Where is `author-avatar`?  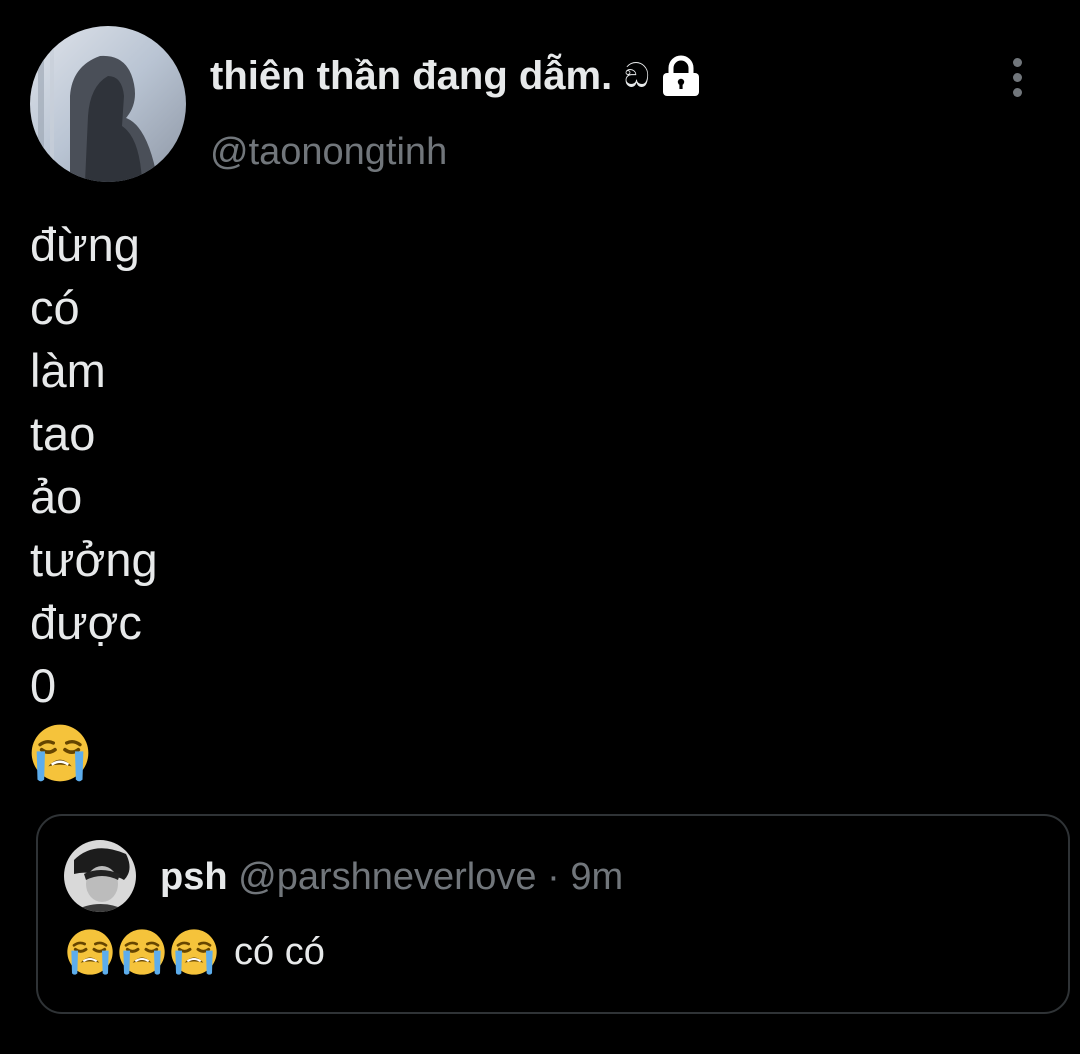
author-avatar is located at coordinates (108, 104).